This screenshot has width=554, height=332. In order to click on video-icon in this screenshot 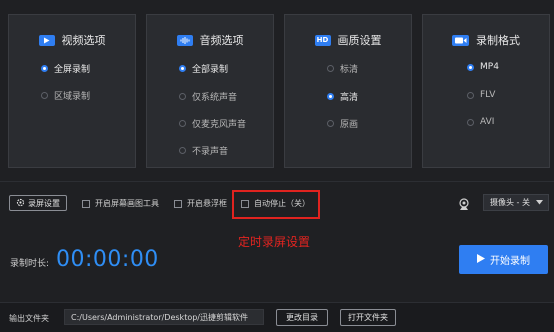, I will do `click(46, 40)`.